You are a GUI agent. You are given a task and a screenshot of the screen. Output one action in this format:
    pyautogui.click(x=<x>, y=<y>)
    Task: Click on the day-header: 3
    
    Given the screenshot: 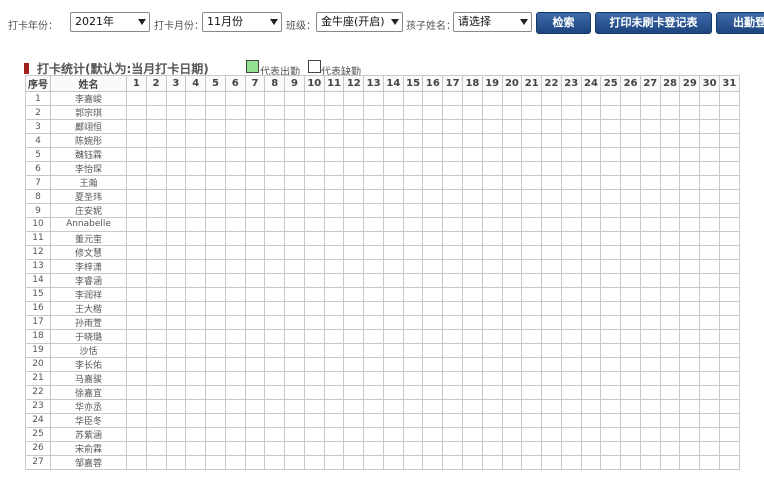 What is the action you would take?
    pyautogui.click(x=176, y=83)
    